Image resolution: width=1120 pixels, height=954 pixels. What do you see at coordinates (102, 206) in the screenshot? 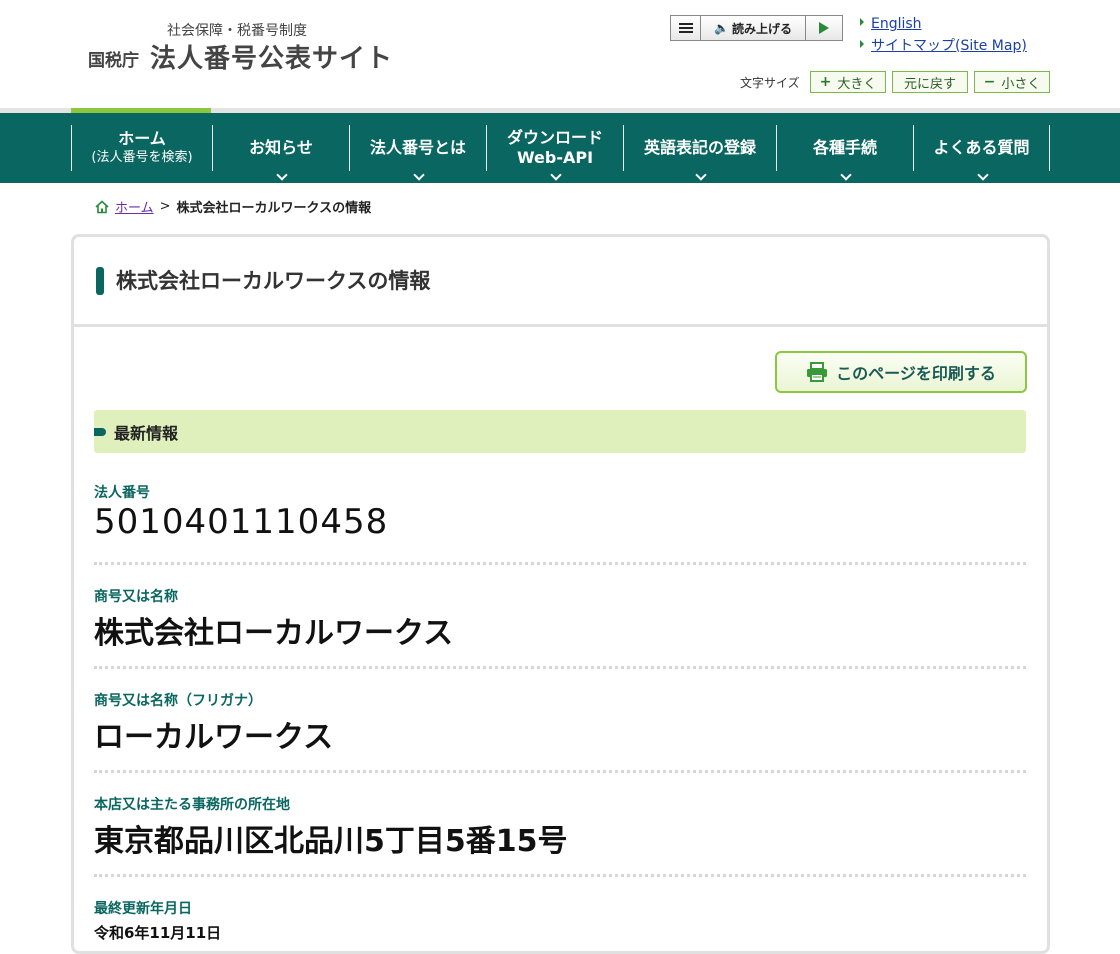
I see `home-icon` at bounding box center [102, 206].